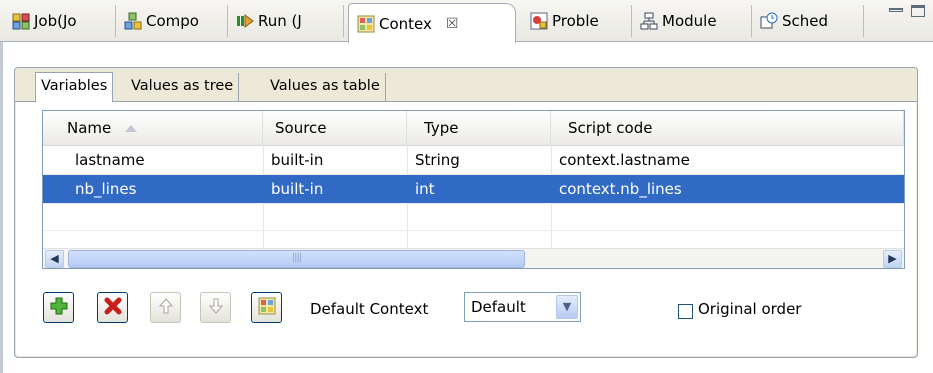 Image resolution: width=933 pixels, height=373 pixels. I want to click on view-tab-label: Sched, so click(805, 21).